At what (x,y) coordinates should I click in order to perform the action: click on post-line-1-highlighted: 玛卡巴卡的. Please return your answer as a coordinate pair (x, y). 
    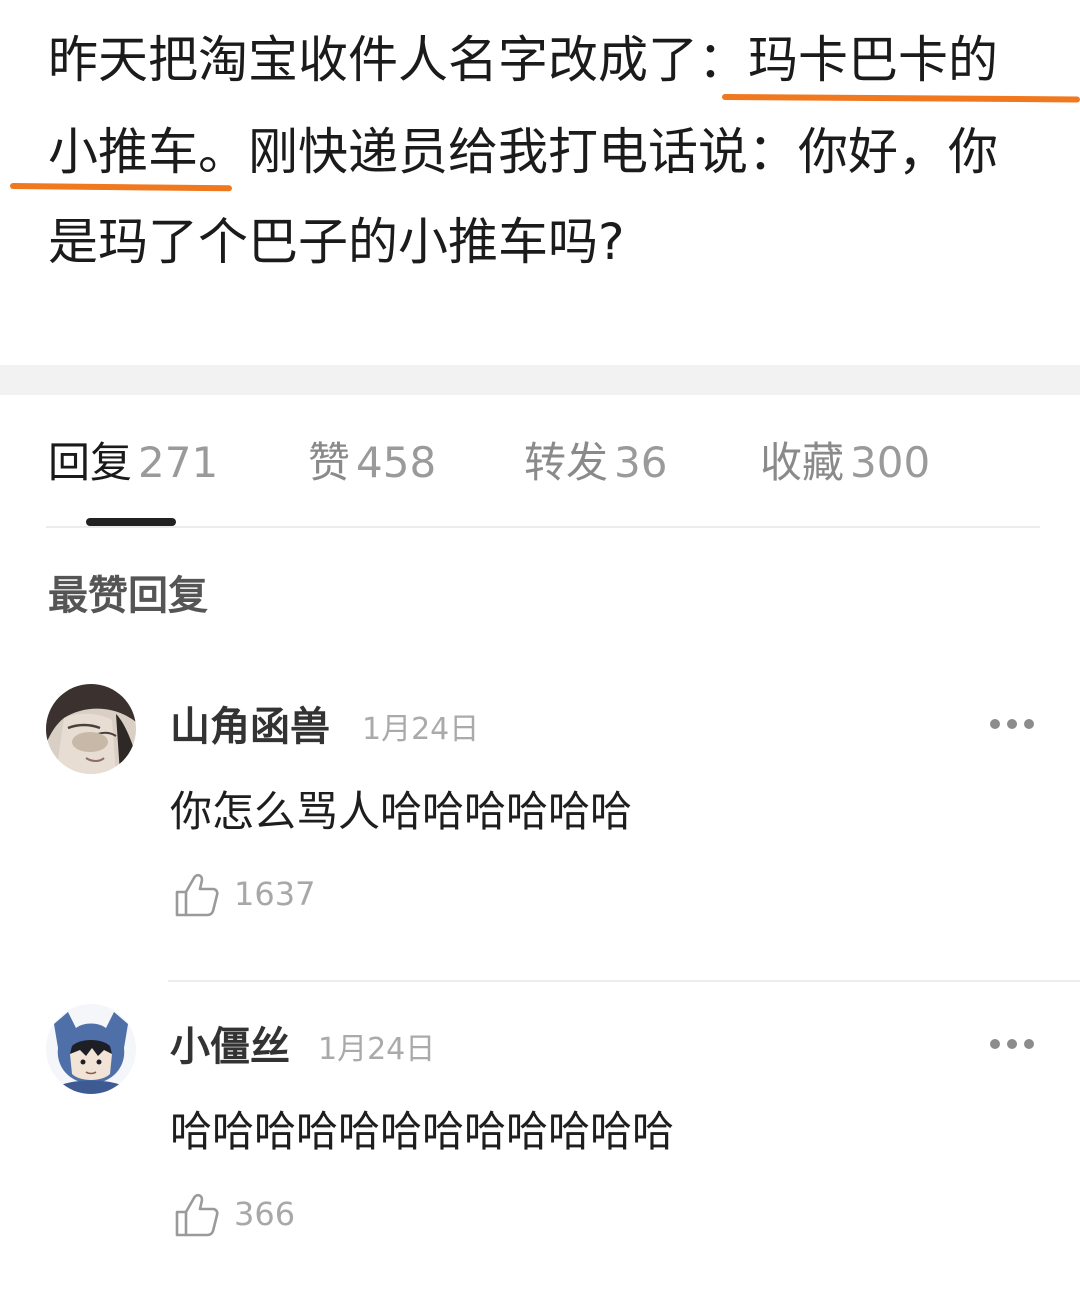
    Looking at the image, I should click on (873, 60).